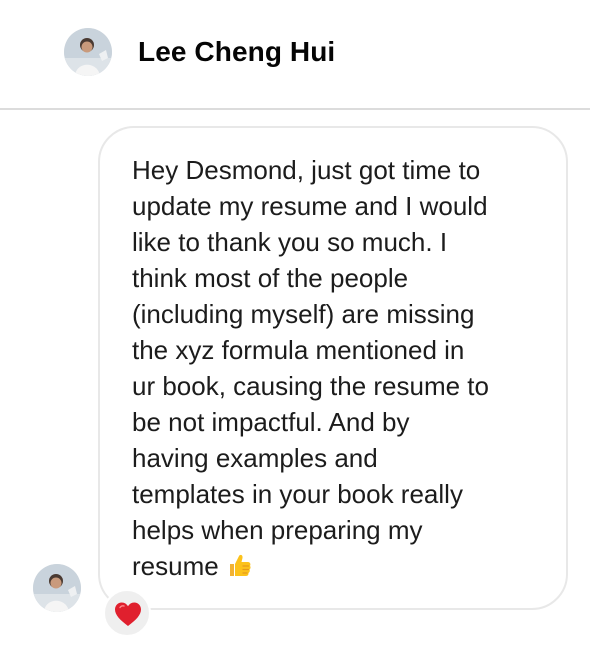 This screenshot has width=590, height=662. Describe the element at coordinates (240, 565) in the screenshot. I see `thumbs-up-icon` at that location.